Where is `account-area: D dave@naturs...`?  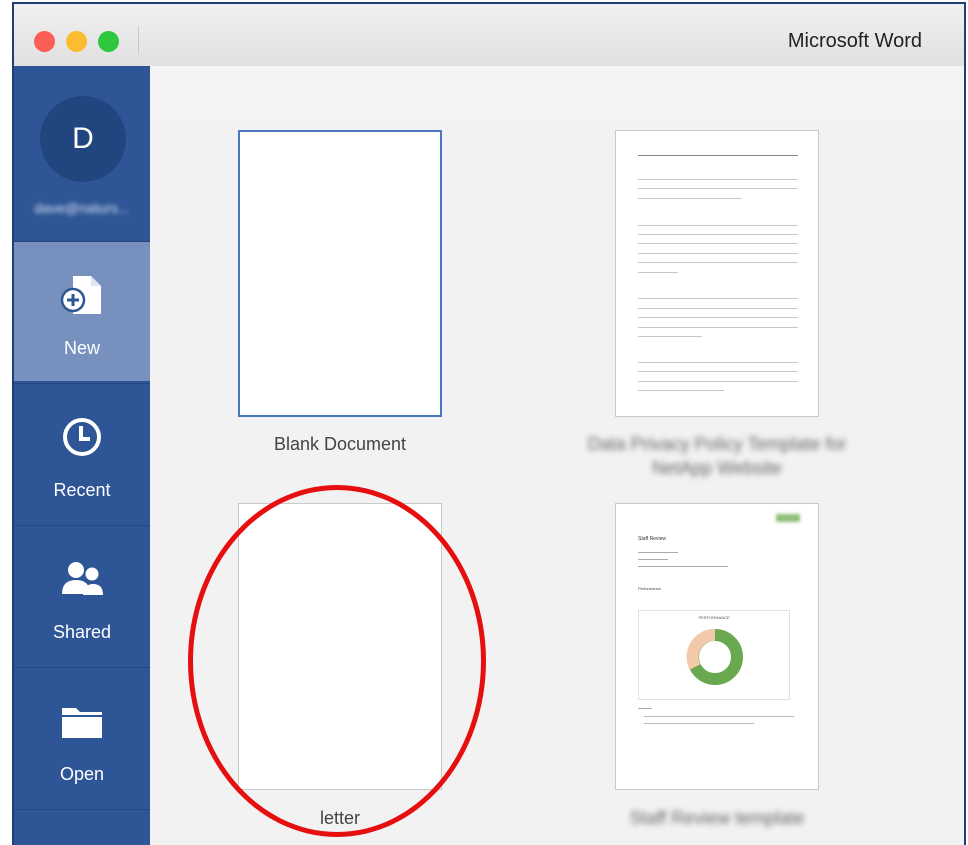 account-area: D dave@naturs... is located at coordinates (82, 153).